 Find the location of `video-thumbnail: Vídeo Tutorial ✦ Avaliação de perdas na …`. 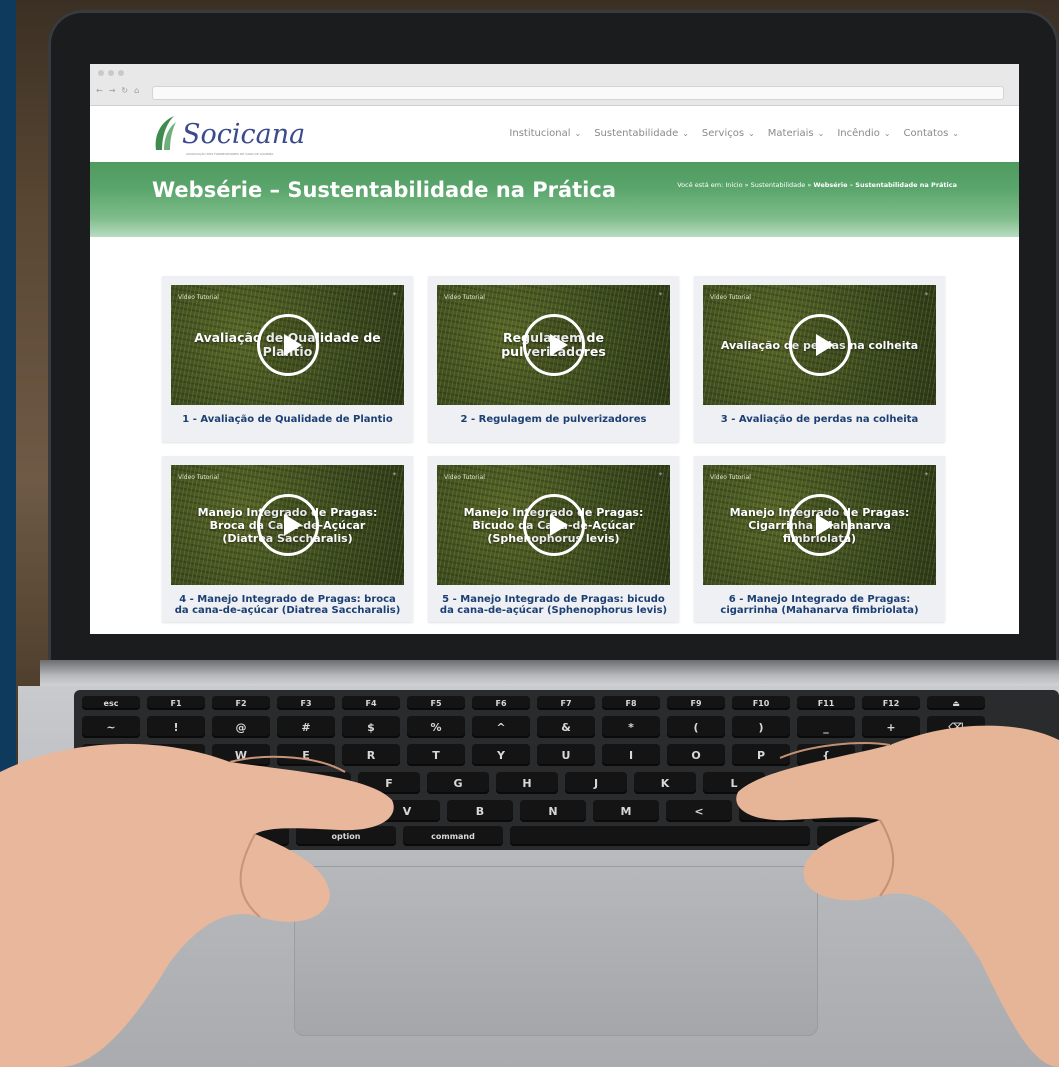

video-thumbnail: Vídeo Tutorial ✦ Avaliação de perdas na … is located at coordinates (819, 345).